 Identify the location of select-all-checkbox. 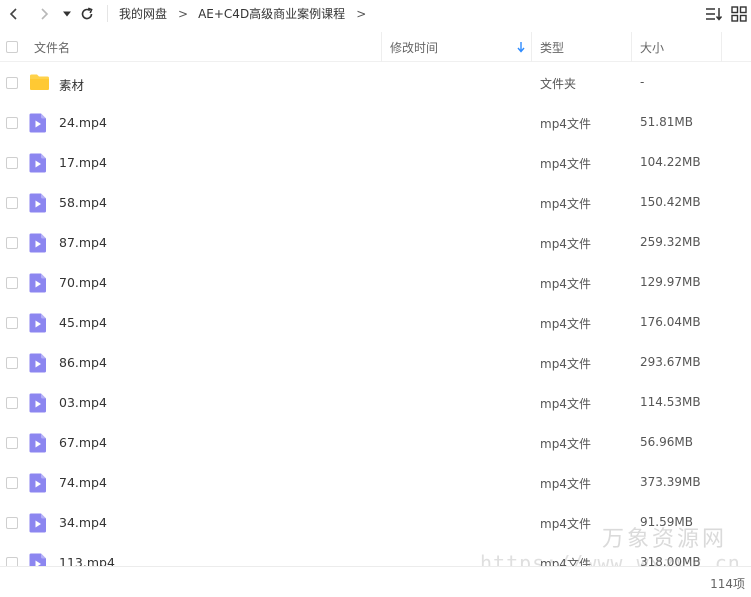
(12, 47).